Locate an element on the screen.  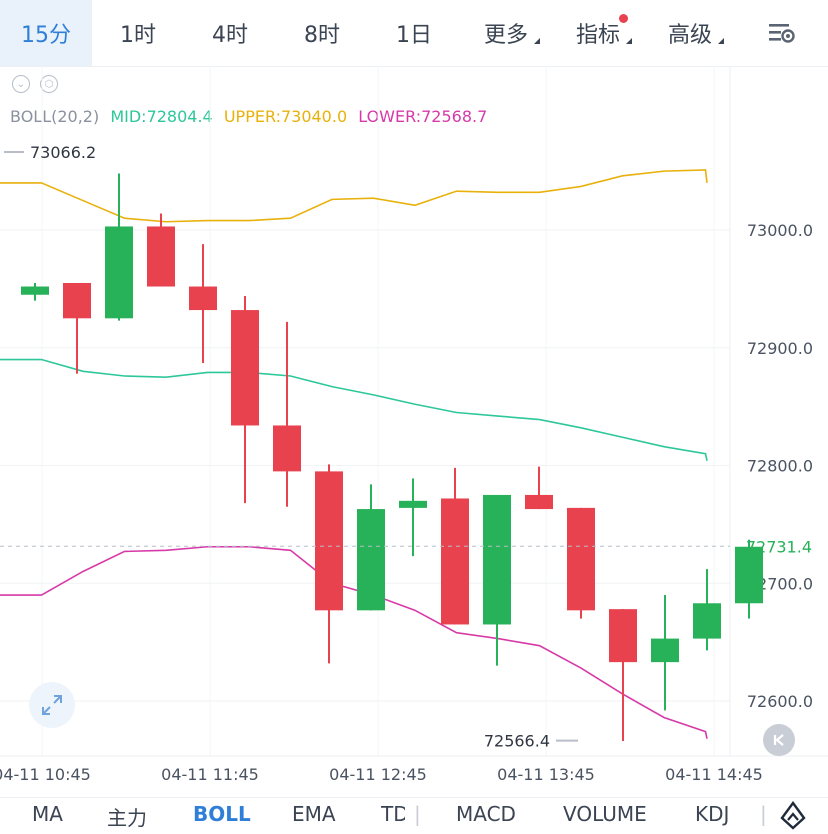
tab-1h: 1时 is located at coordinates (138, 33).